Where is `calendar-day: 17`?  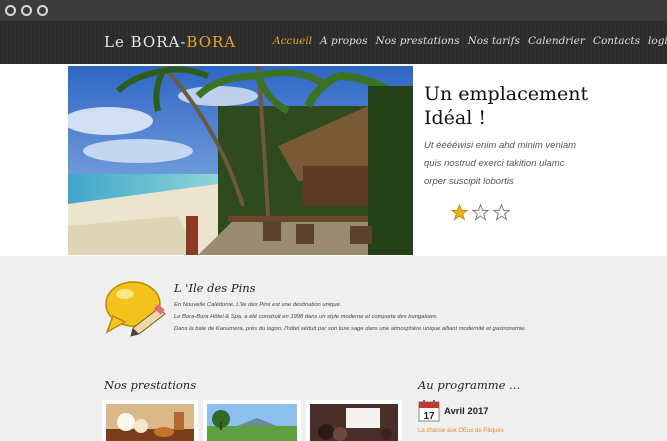
calendar-day: 17 is located at coordinates (429, 416).